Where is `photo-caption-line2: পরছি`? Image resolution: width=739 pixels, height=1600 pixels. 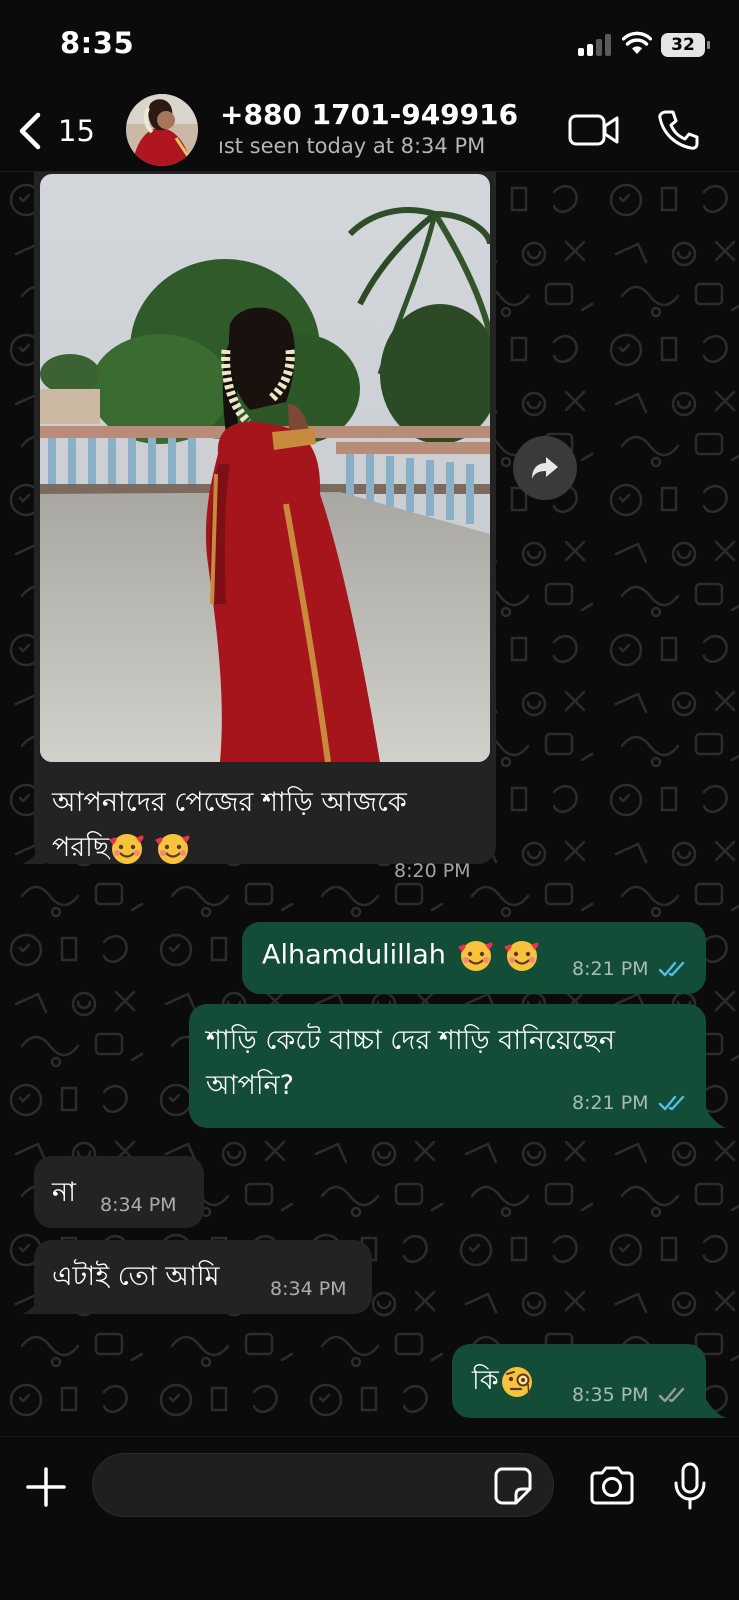
photo-caption-line2: পরছি is located at coordinates (121, 849).